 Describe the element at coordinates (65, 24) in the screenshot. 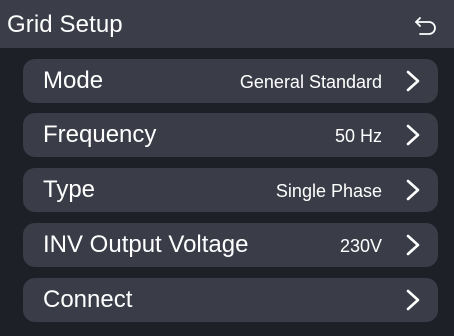

I see `page-title: Grid Setup` at that location.